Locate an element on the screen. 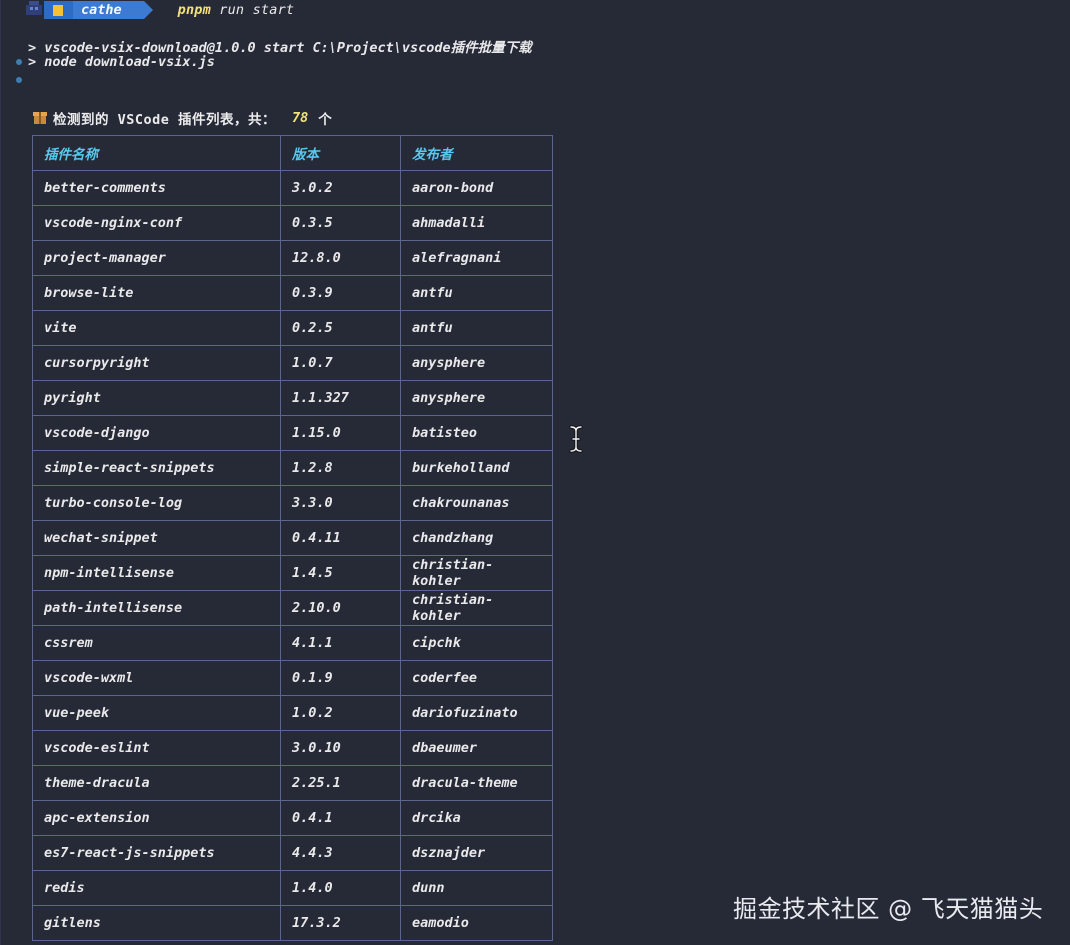 The image size is (1070, 945). cell-publisher: aaron-bond is located at coordinates (476, 188).